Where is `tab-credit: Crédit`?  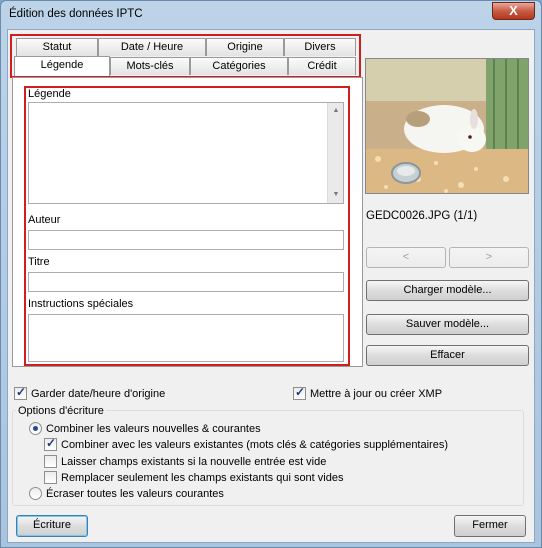
tab-credit: Crédit is located at coordinates (322, 66).